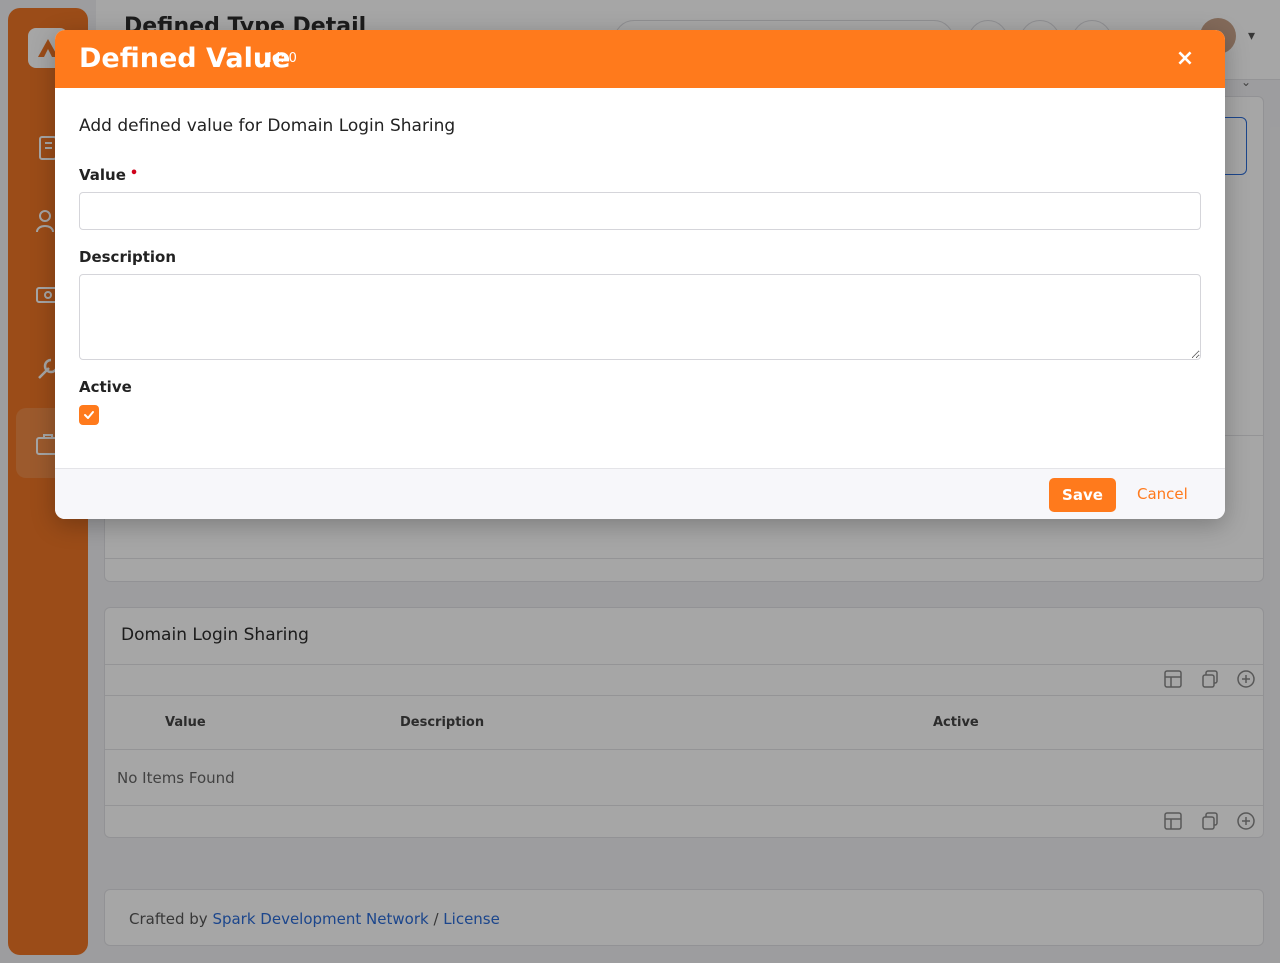  What do you see at coordinates (640, 211) in the screenshot?
I see `value-input` at bounding box center [640, 211].